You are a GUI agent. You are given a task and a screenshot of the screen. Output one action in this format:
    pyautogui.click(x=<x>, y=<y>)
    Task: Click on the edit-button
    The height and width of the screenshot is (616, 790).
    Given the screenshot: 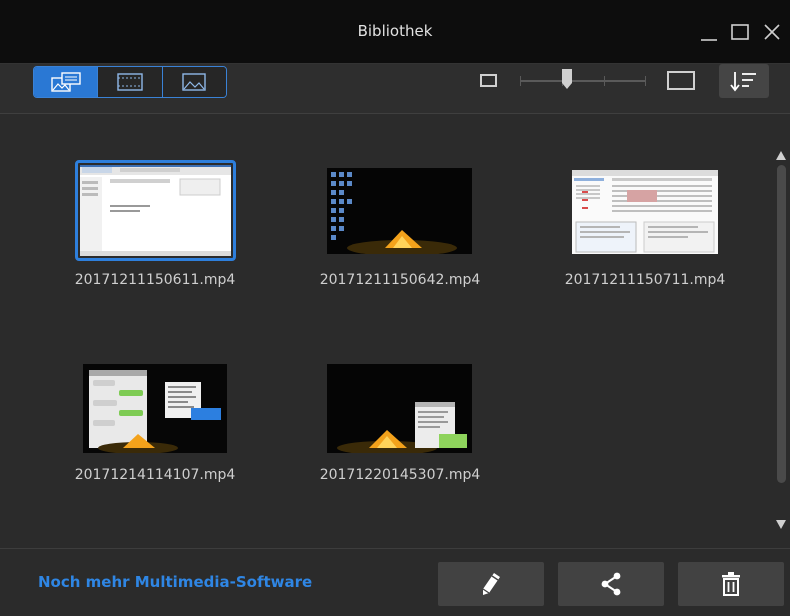 What is the action you would take?
    pyautogui.click(x=491, y=584)
    